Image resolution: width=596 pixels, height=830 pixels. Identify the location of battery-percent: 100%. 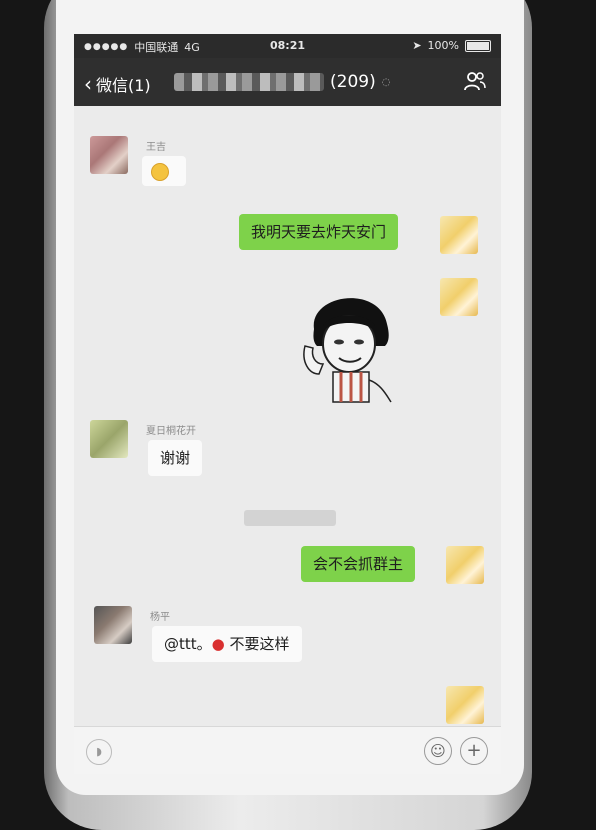
(443, 45).